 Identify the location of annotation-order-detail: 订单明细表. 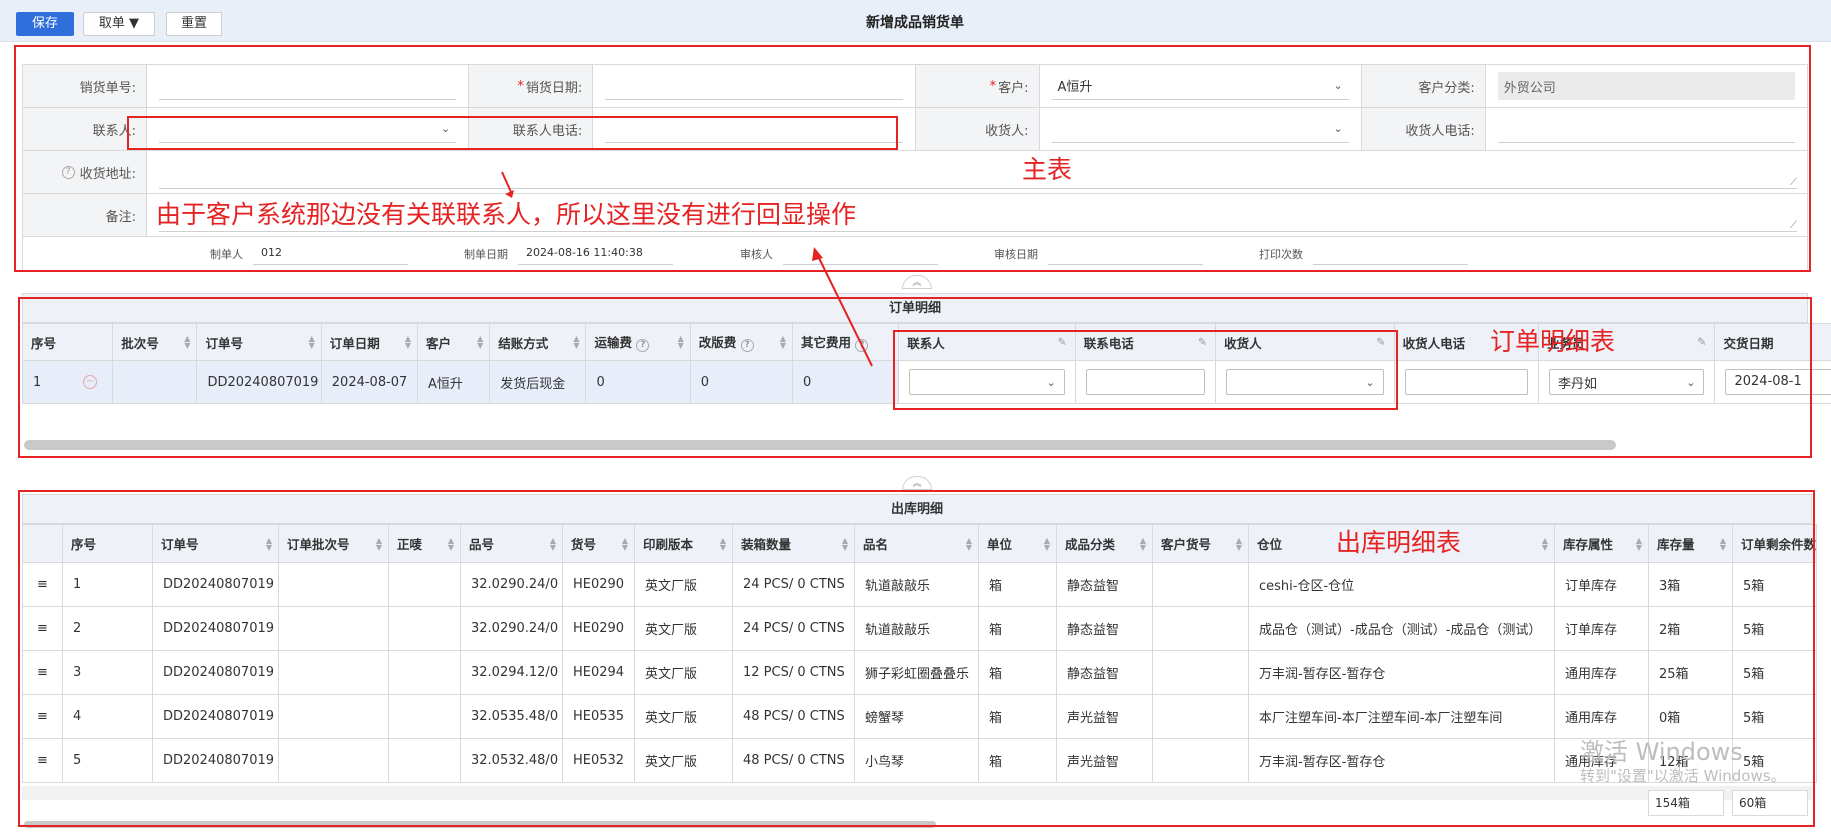
(1553, 341).